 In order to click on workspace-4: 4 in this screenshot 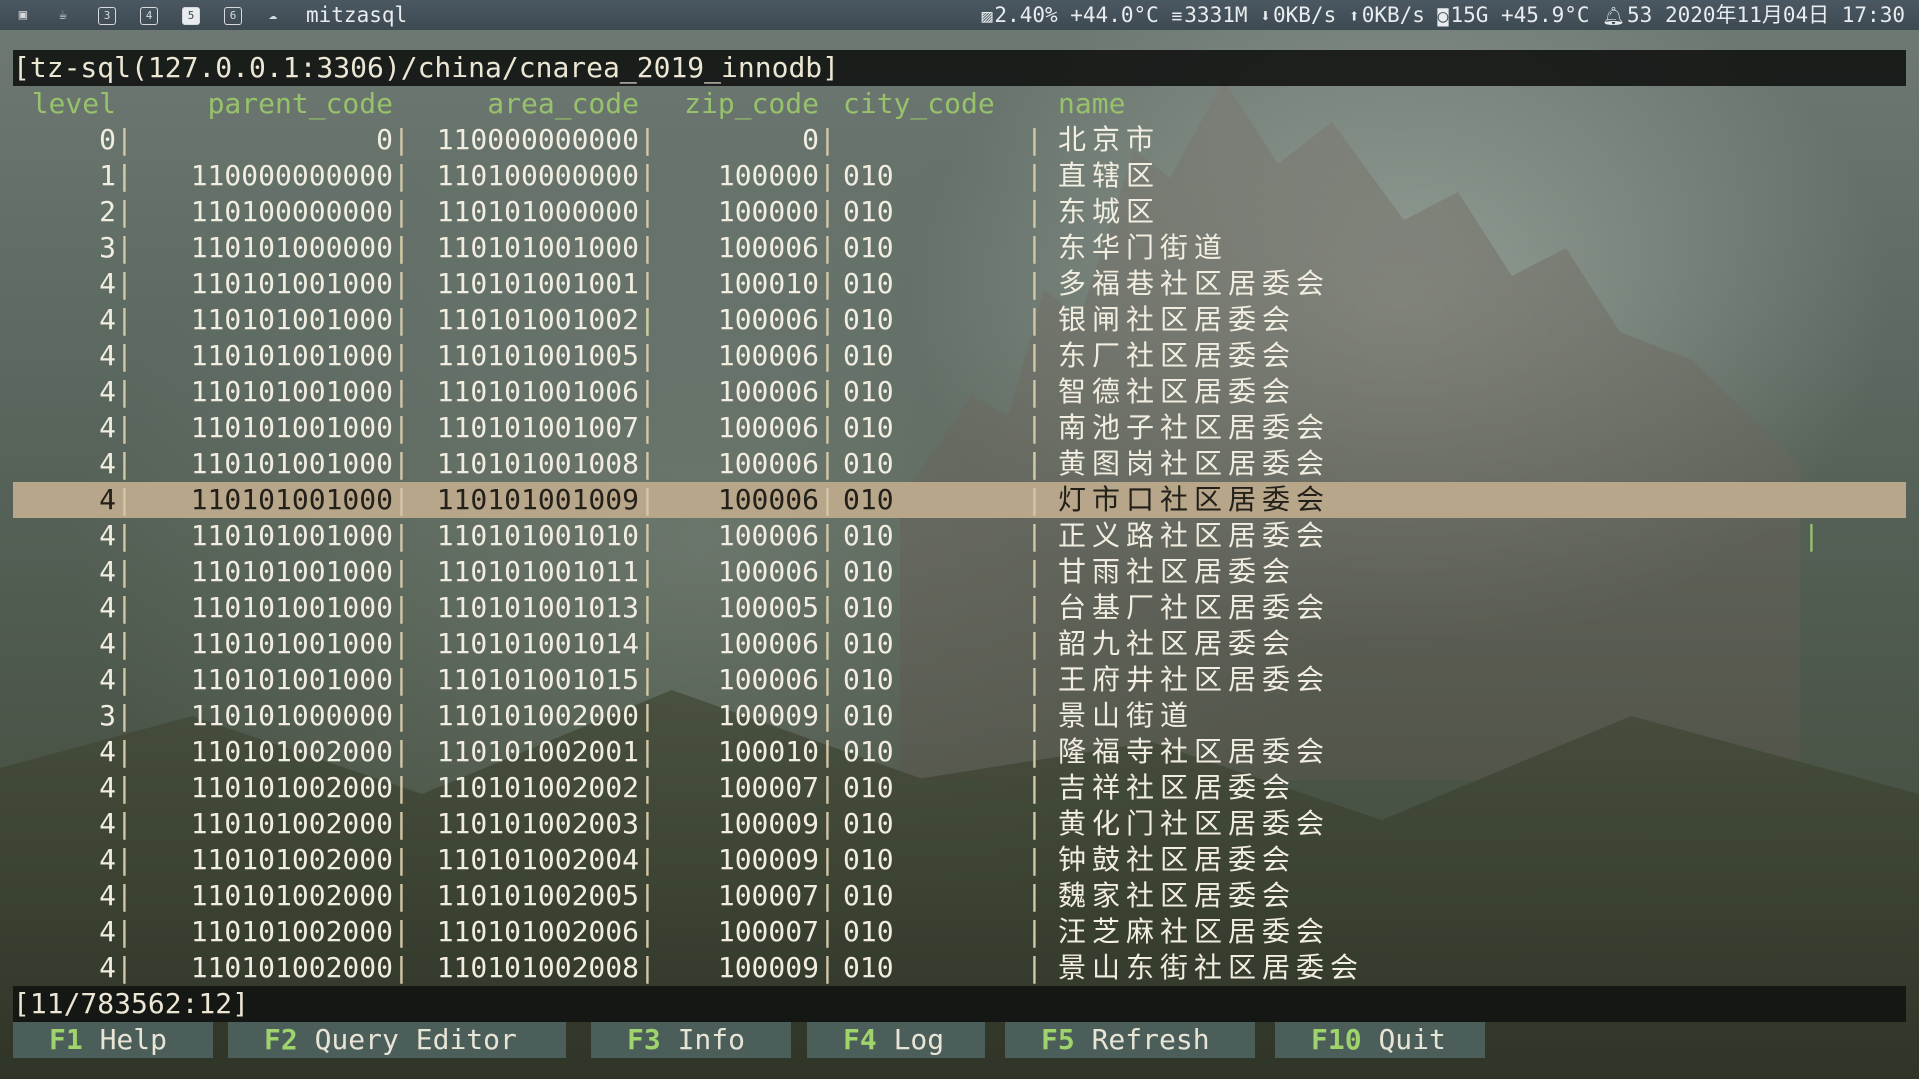, I will do `click(149, 15)`.